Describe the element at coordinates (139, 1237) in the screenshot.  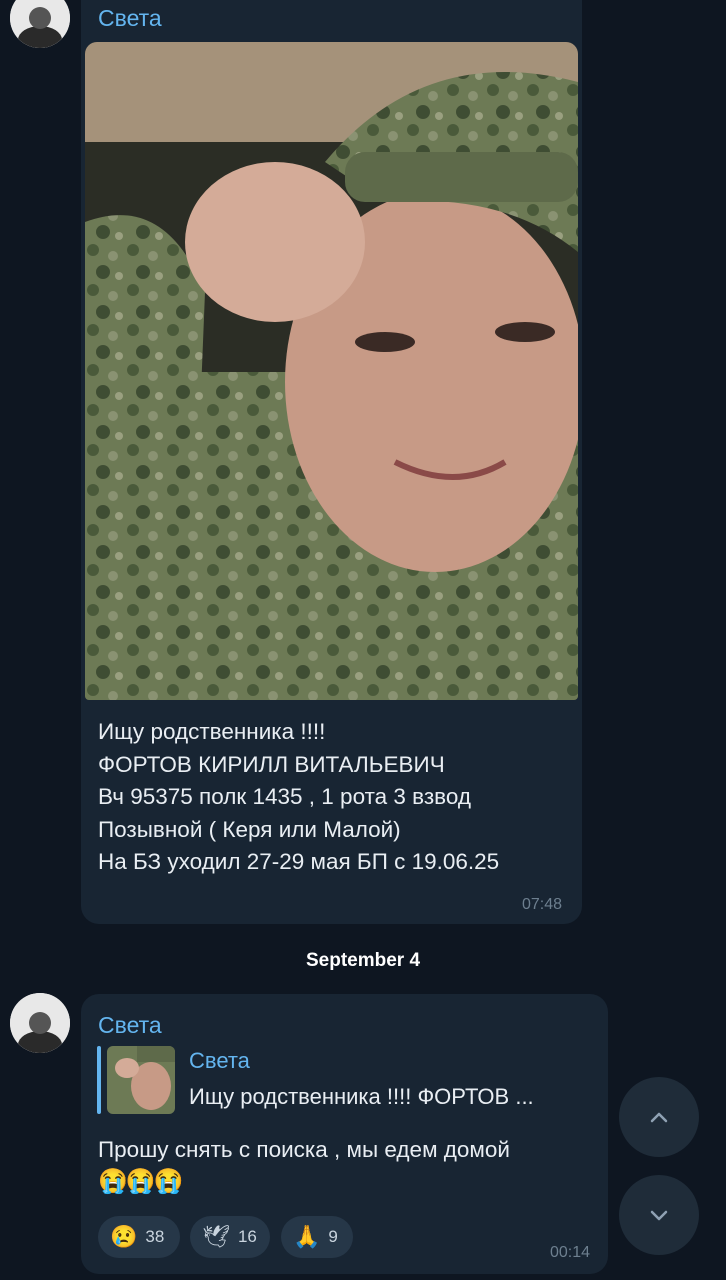
I see `reaction-cry: 😢 38` at that location.